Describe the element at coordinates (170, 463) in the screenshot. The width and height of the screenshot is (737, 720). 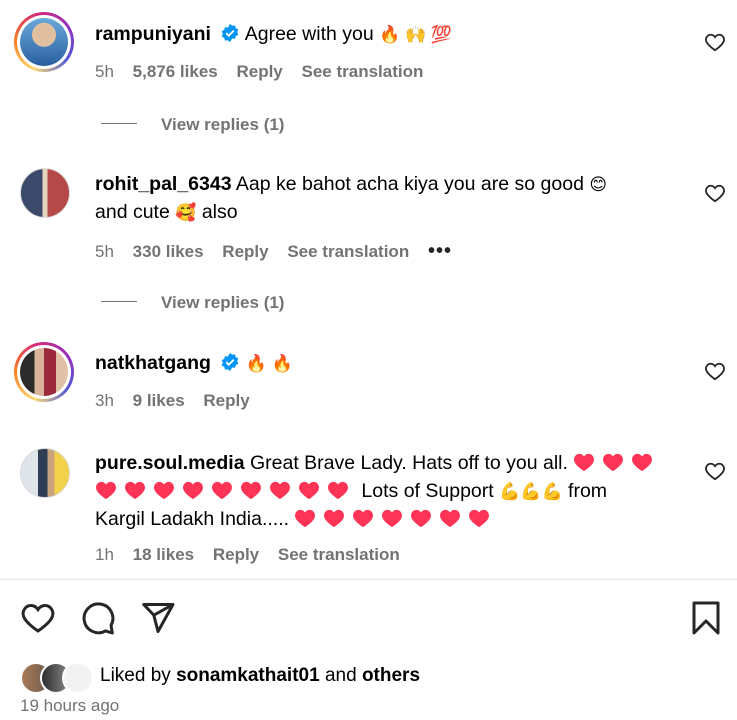
I see `comment-username: pure.soul.media` at that location.